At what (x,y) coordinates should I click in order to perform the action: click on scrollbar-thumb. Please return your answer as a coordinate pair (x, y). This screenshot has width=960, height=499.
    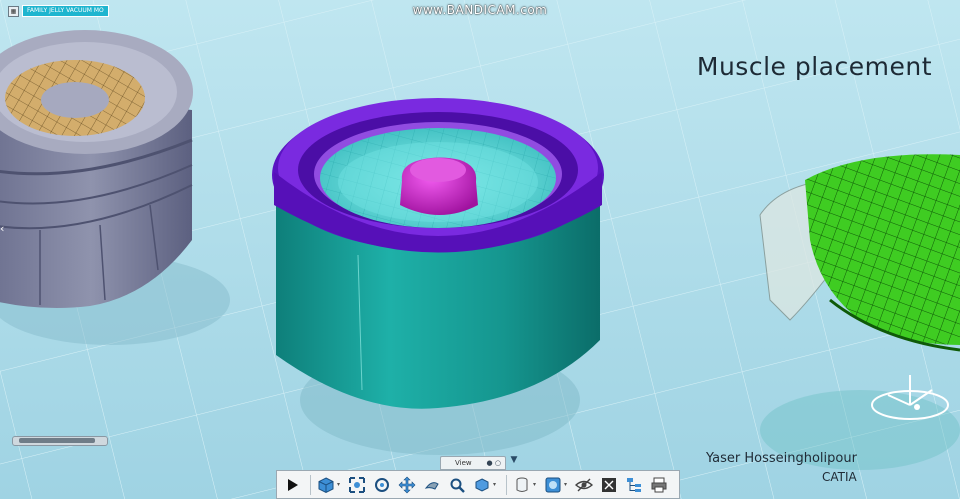
    Looking at the image, I should click on (57, 440).